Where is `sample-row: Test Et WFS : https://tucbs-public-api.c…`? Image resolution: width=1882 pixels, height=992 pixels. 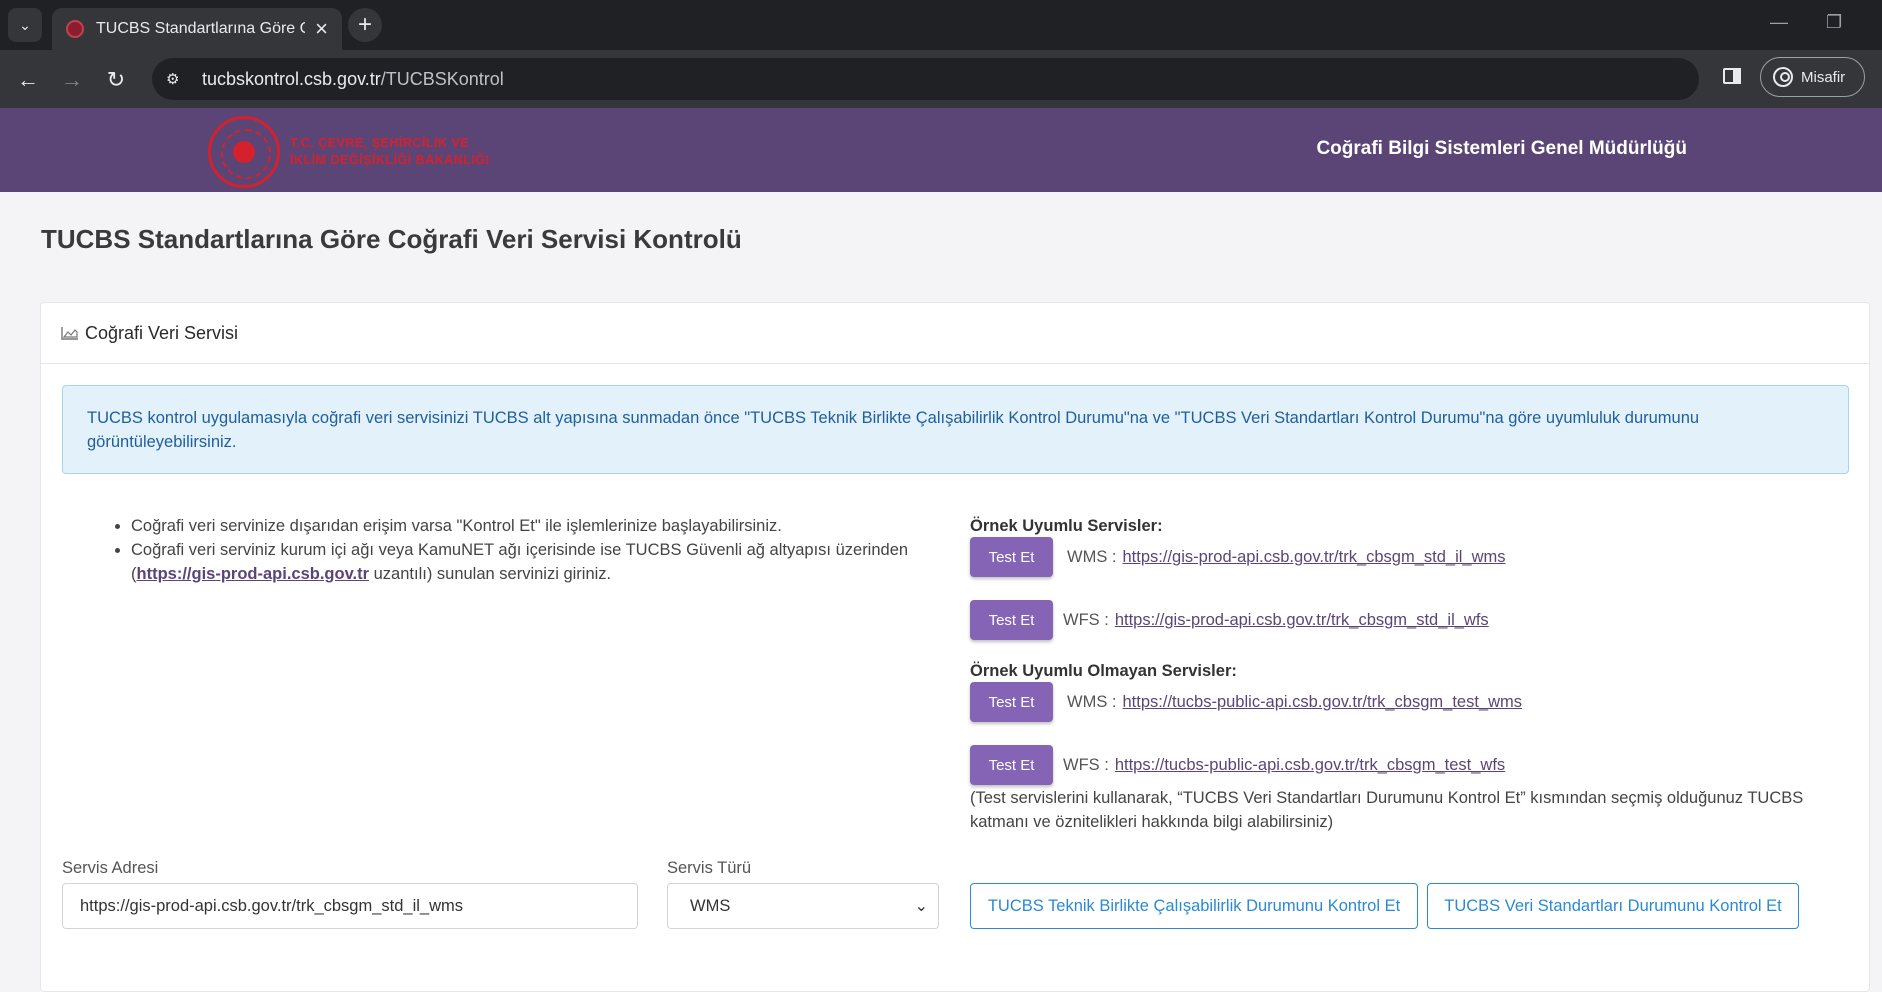
sample-row: Test Et WFS : https://tucbs-public-api.c… is located at coordinates (1410, 765).